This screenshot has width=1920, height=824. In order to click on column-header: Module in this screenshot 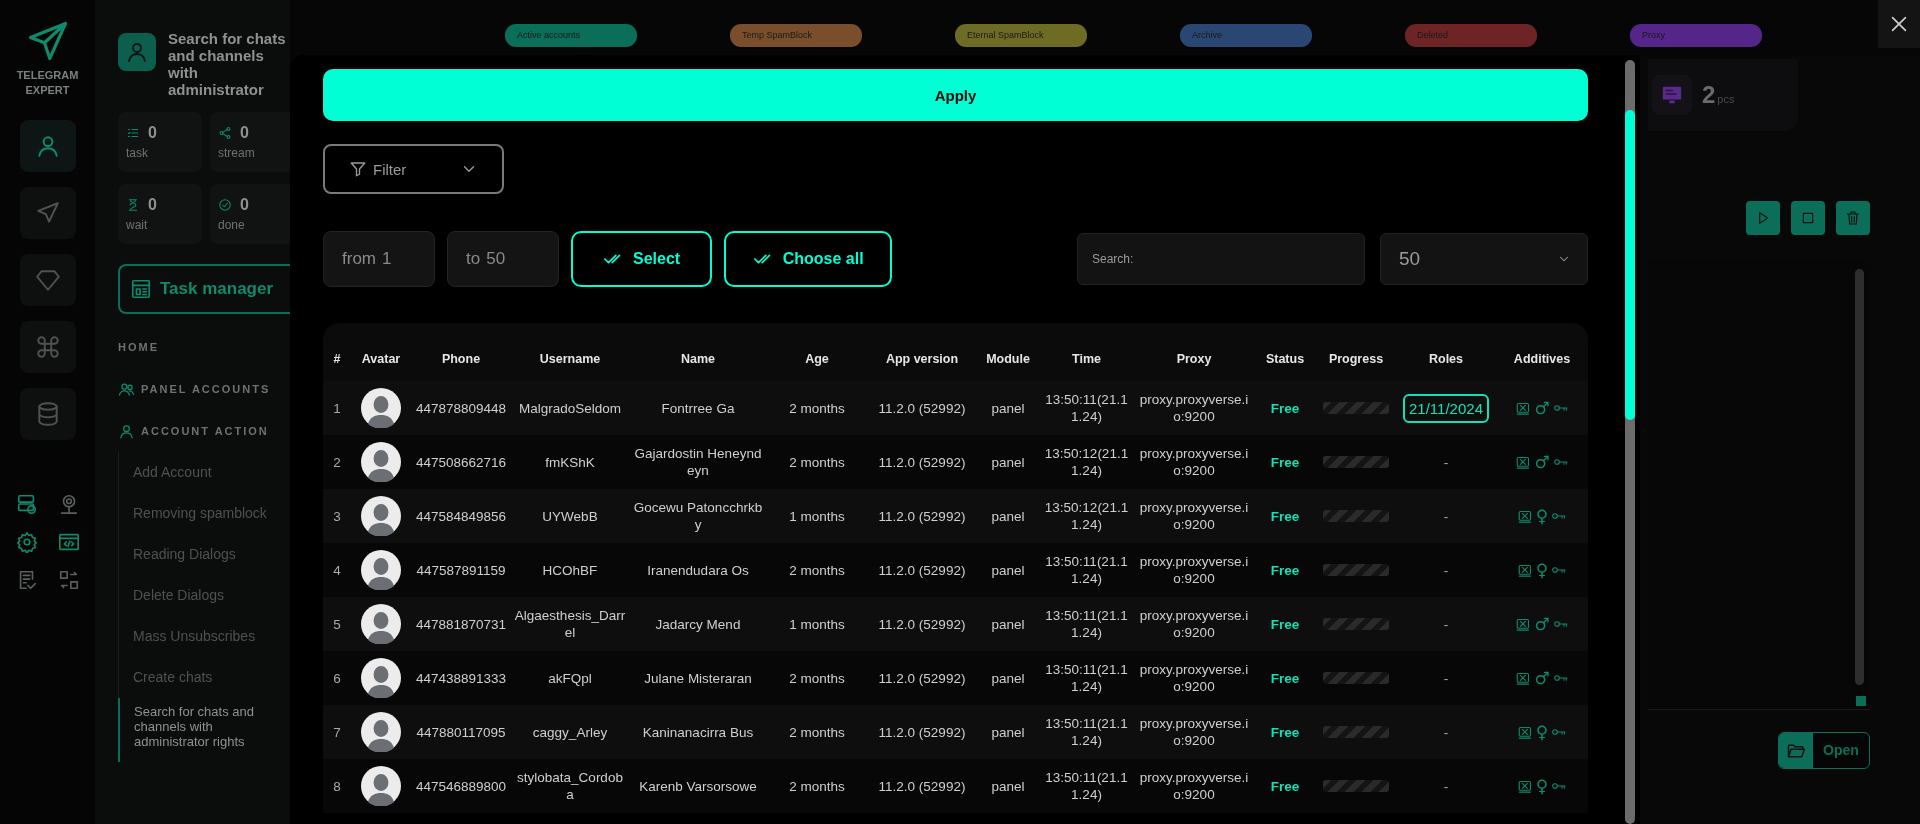, I will do `click(1008, 359)`.